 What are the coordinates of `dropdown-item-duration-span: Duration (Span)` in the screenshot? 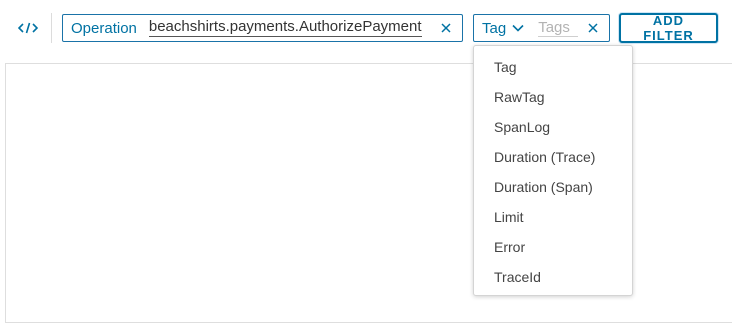 It's located at (553, 187).